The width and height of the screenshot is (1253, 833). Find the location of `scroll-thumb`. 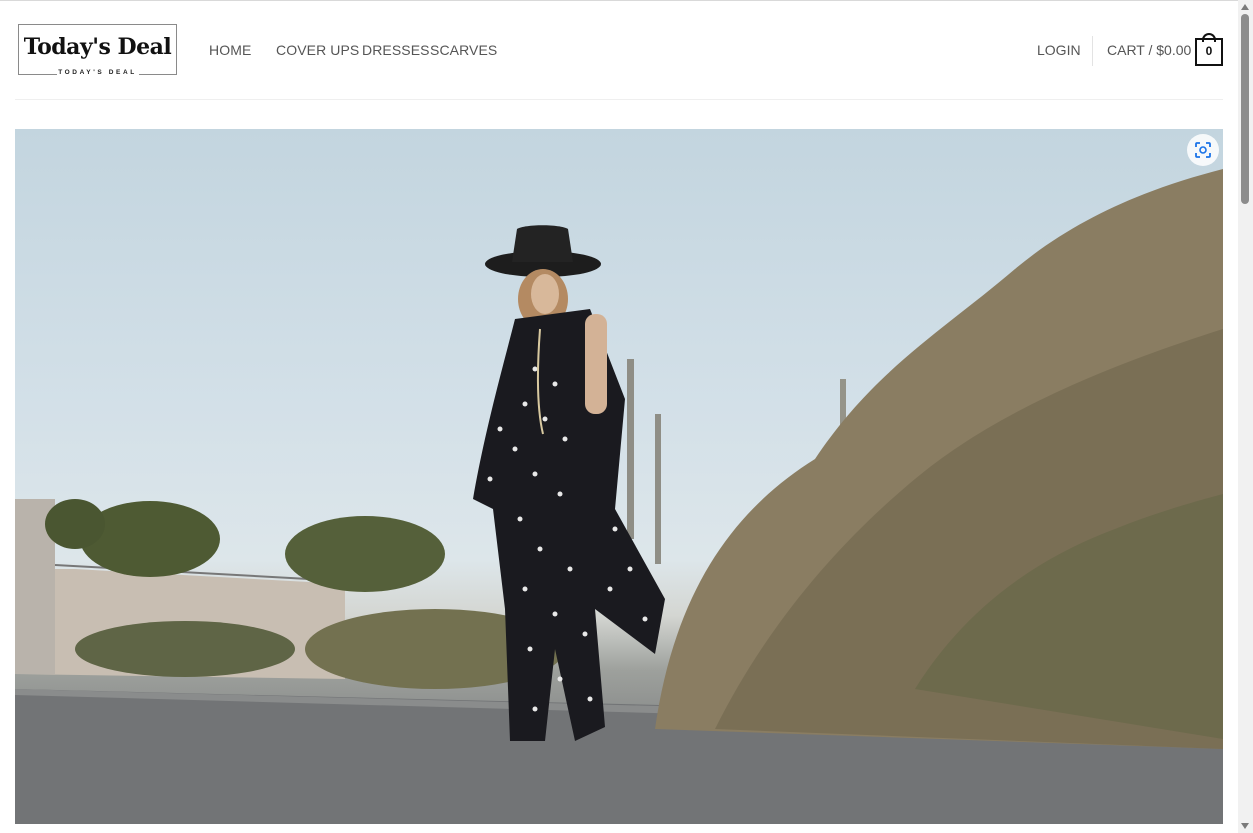

scroll-thumb is located at coordinates (1245, 109).